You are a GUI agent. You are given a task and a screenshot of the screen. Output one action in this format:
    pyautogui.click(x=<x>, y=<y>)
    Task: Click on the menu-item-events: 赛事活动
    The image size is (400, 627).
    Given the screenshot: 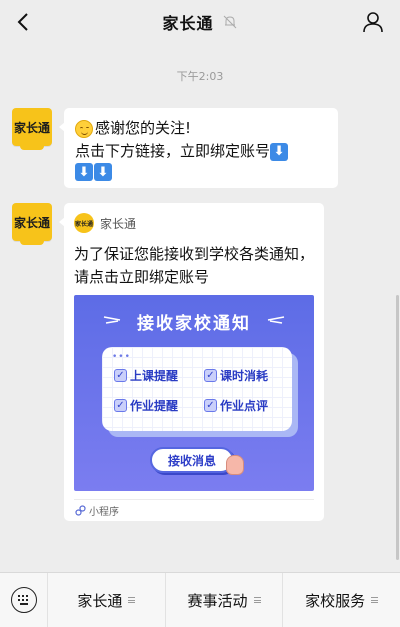 What is the action you would take?
    pyautogui.click(x=225, y=599)
    